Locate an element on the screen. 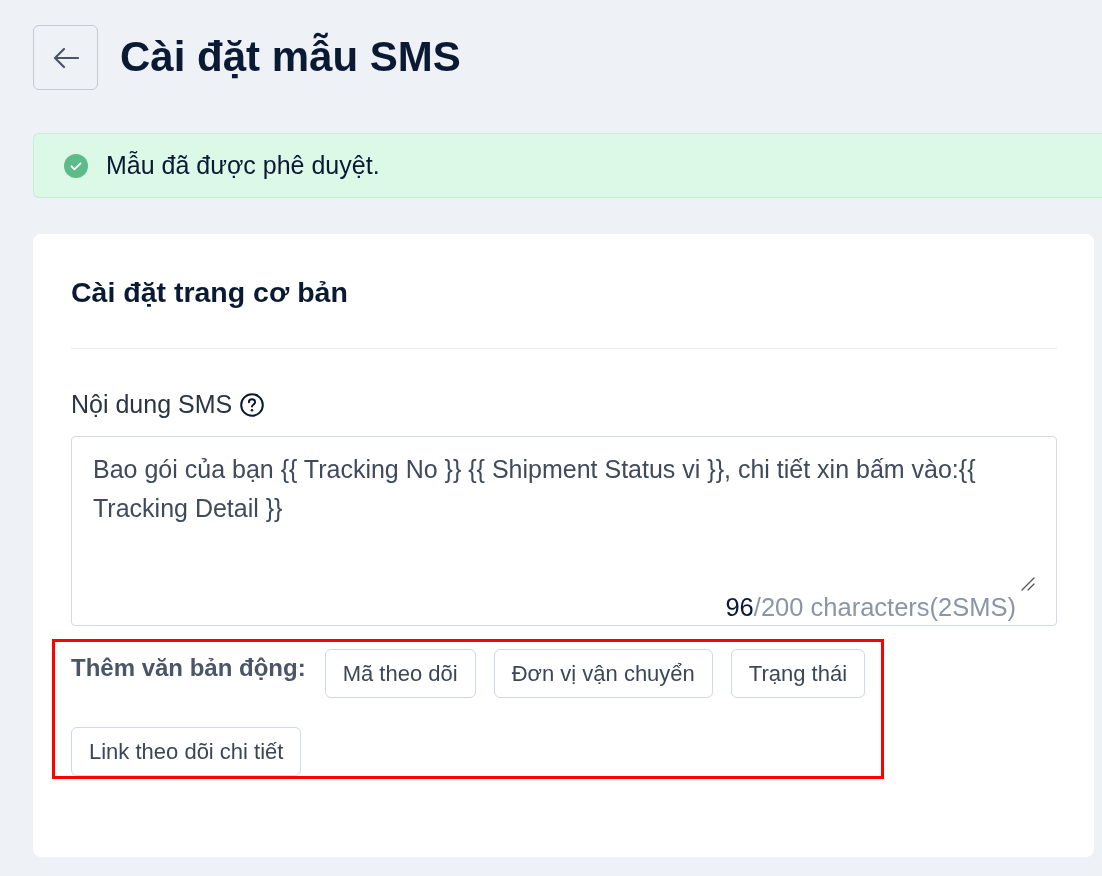  character-counter: 96/200 characters(2SMS) is located at coordinates (870, 607).